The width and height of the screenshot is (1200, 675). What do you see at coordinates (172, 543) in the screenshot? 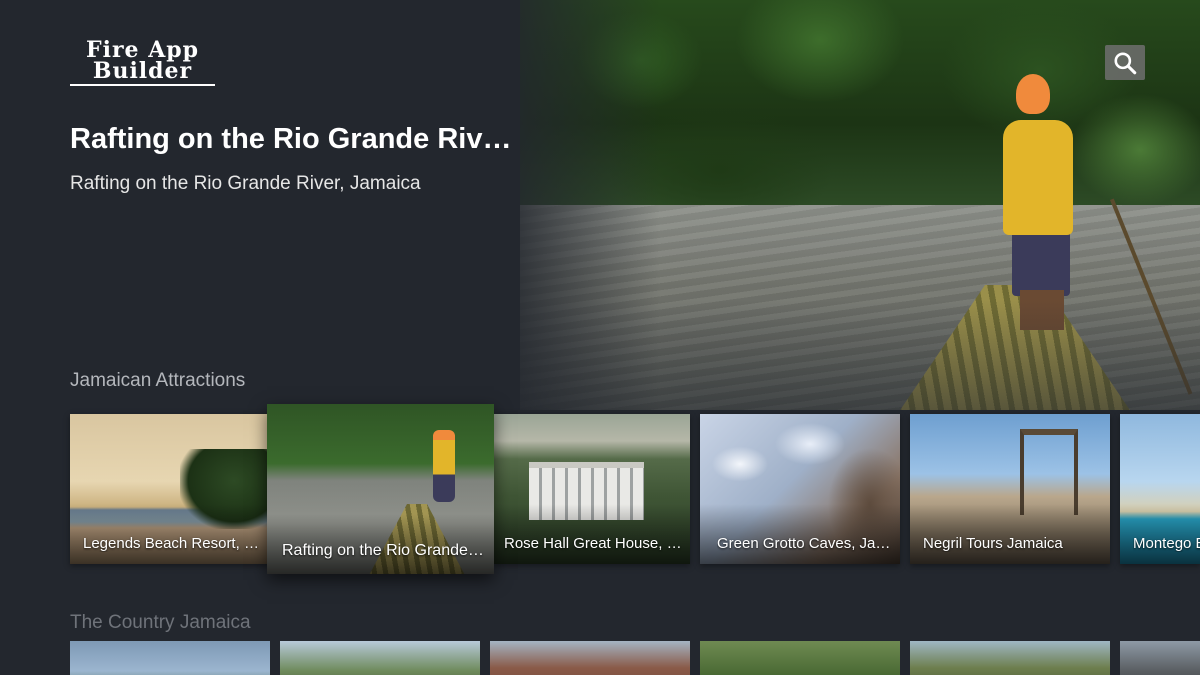
I see `card-label: Legends Beach Resort, Negril` at bounding box center [172, 543].